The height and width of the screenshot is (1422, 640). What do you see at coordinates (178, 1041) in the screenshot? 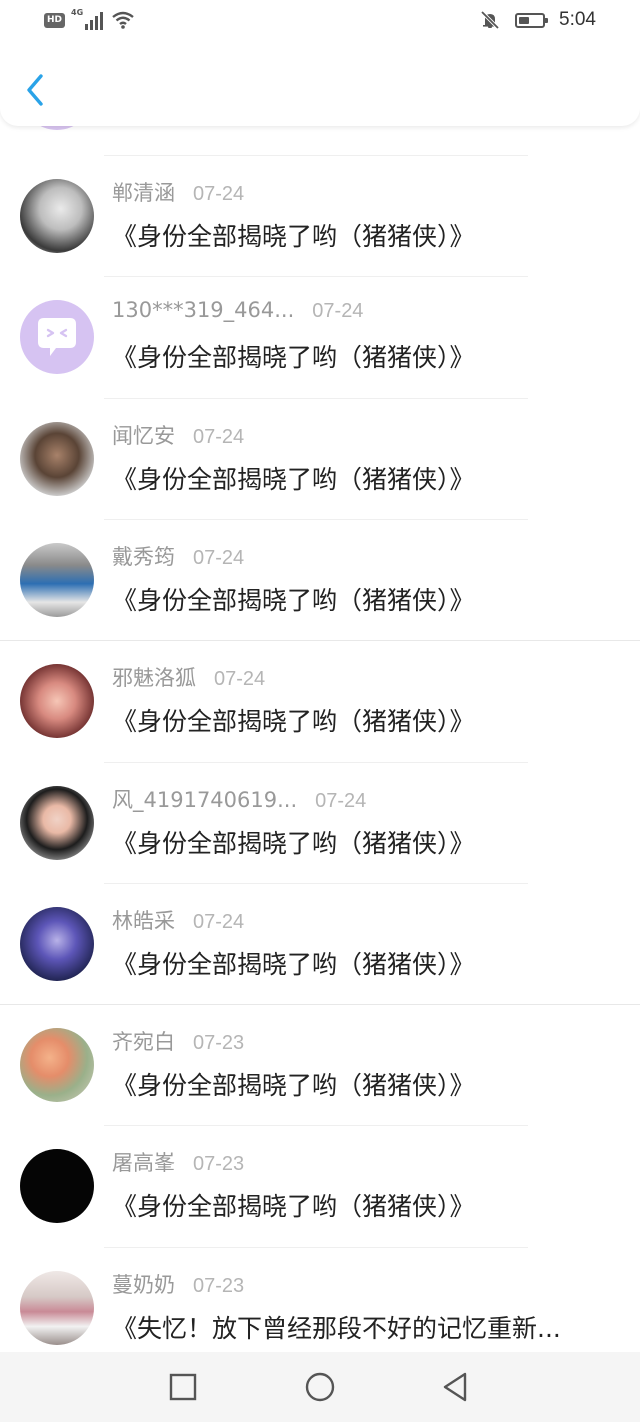
I see `item-meta: 齐宛白 07-23` at bounding box center [178, 1041].